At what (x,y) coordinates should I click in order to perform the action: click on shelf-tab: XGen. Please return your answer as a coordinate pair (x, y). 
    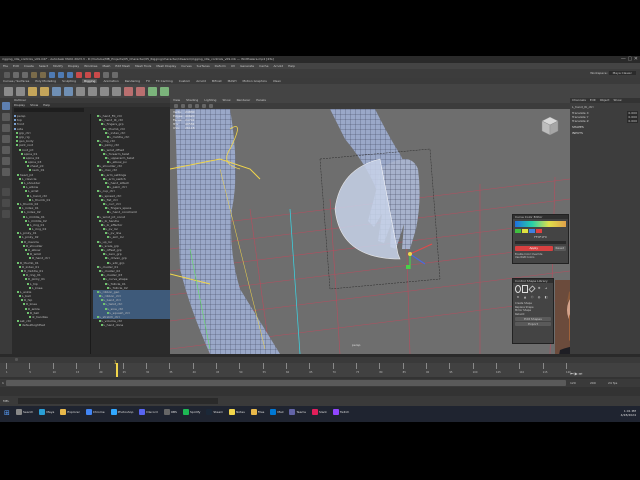
    Looking at the image, I should click on (277, 81).